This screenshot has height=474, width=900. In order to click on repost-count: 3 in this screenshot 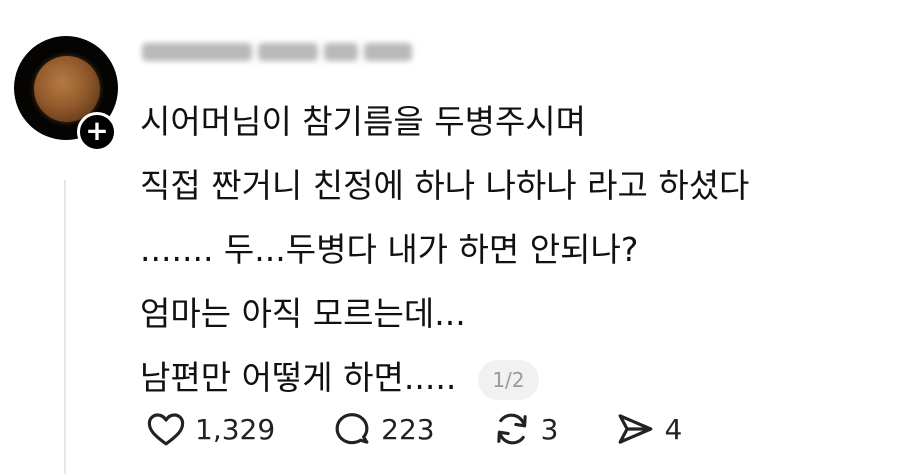, I will do `click(549, 429)`.